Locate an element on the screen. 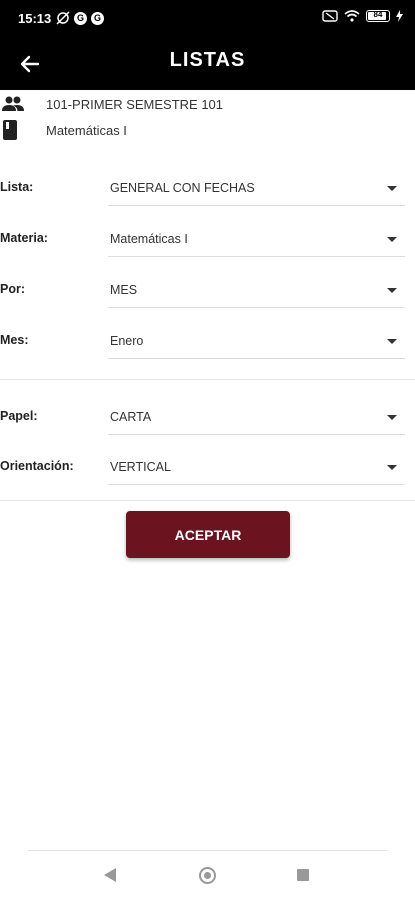 Image resolution: width=415 pixels, height=900 pixels. por-value: MES is located at coordinates (124, 290).